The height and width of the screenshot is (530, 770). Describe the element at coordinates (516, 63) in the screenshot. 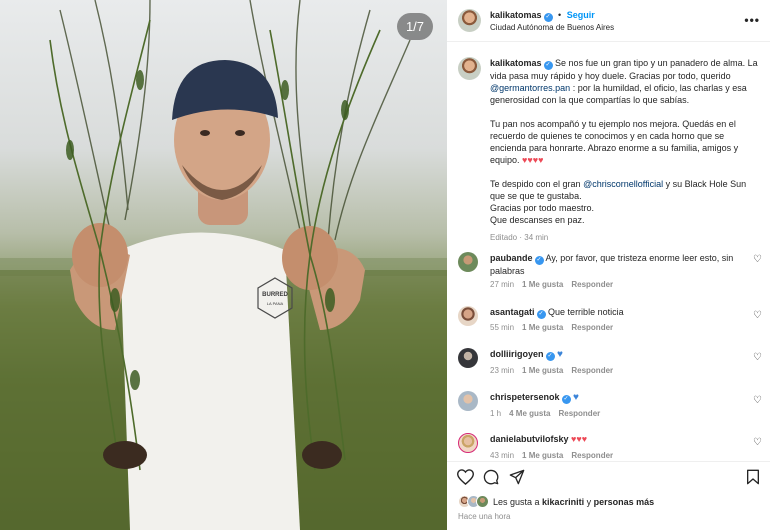

I see `caption-username: kalikatomas` at that location.